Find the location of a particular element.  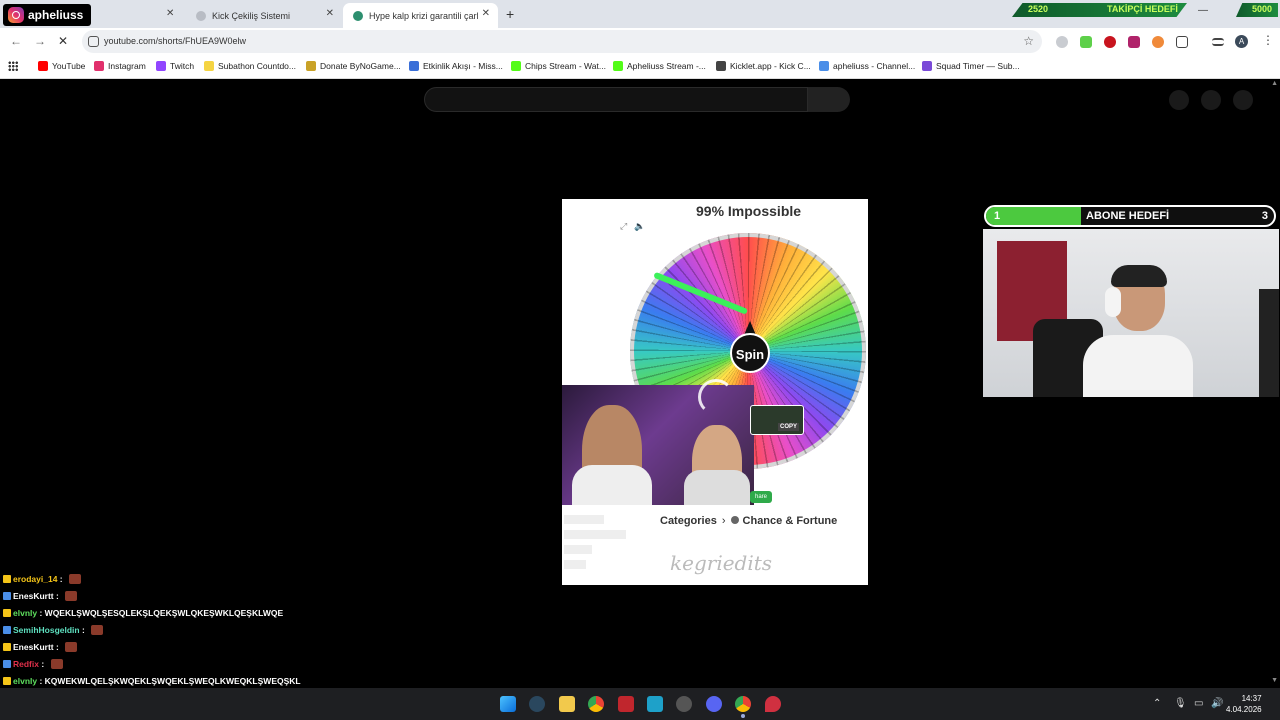

volume-icon: 🔈 is located at coordinates (640, 226).